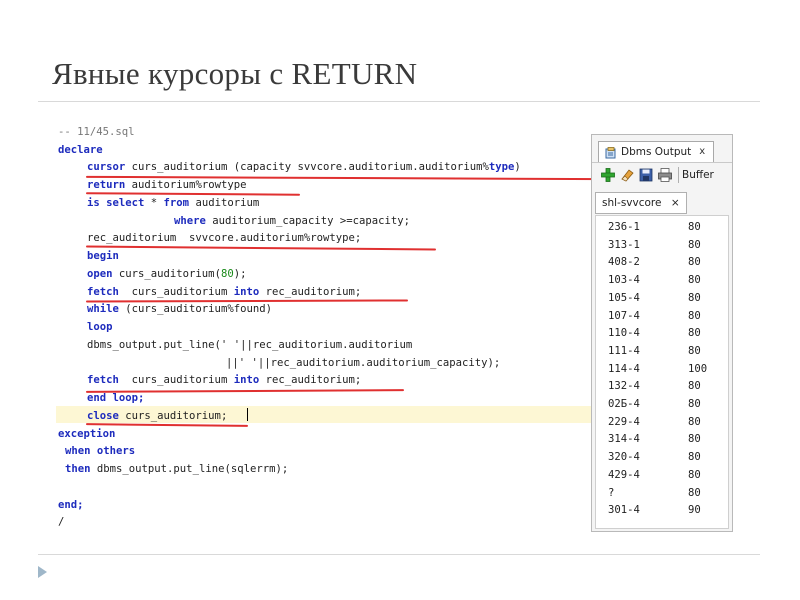 This screenshot has width=800, height=600. I want to click on add-icon, so click(608, 175).